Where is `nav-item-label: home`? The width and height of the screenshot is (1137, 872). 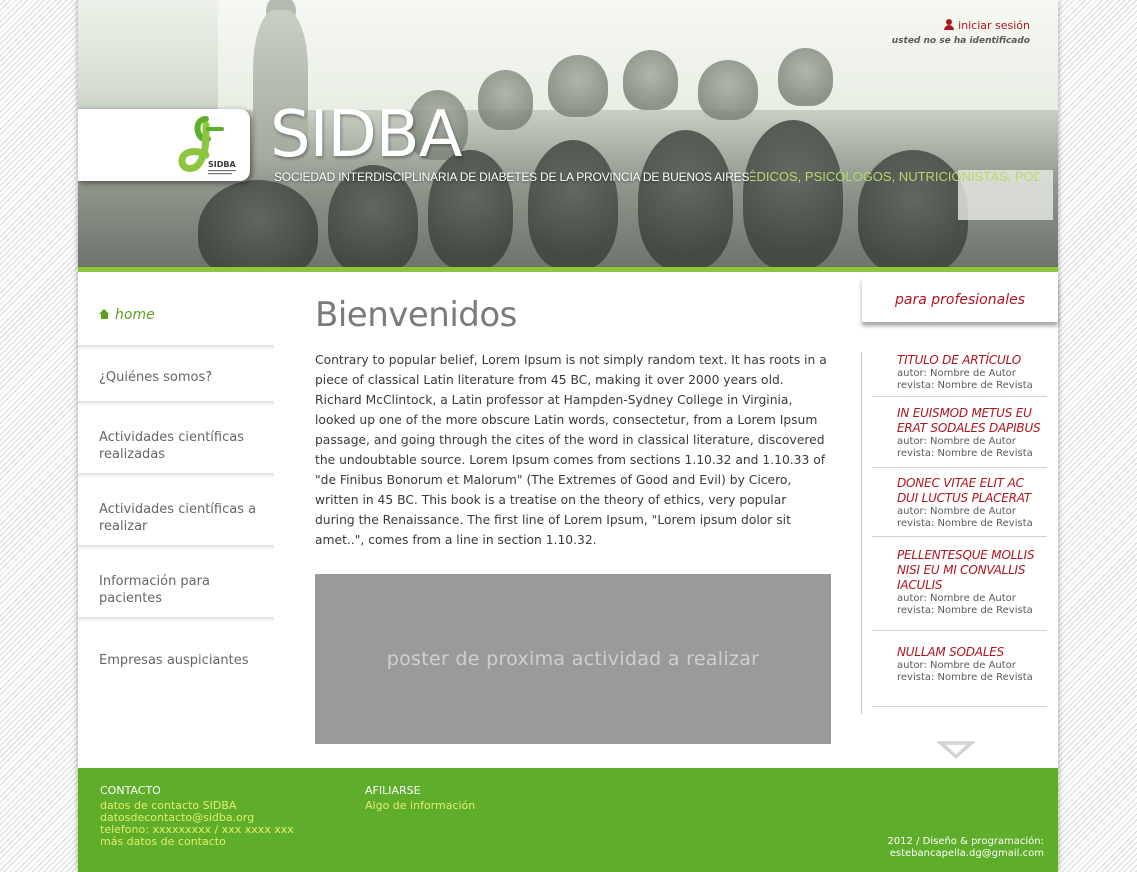
nav-item-label: home is located at coordinates (135, 315).